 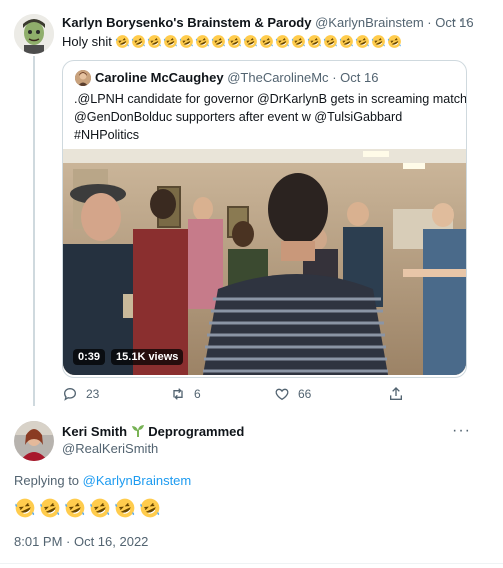 I want to click on like-icon, so click(x=282, y=394).